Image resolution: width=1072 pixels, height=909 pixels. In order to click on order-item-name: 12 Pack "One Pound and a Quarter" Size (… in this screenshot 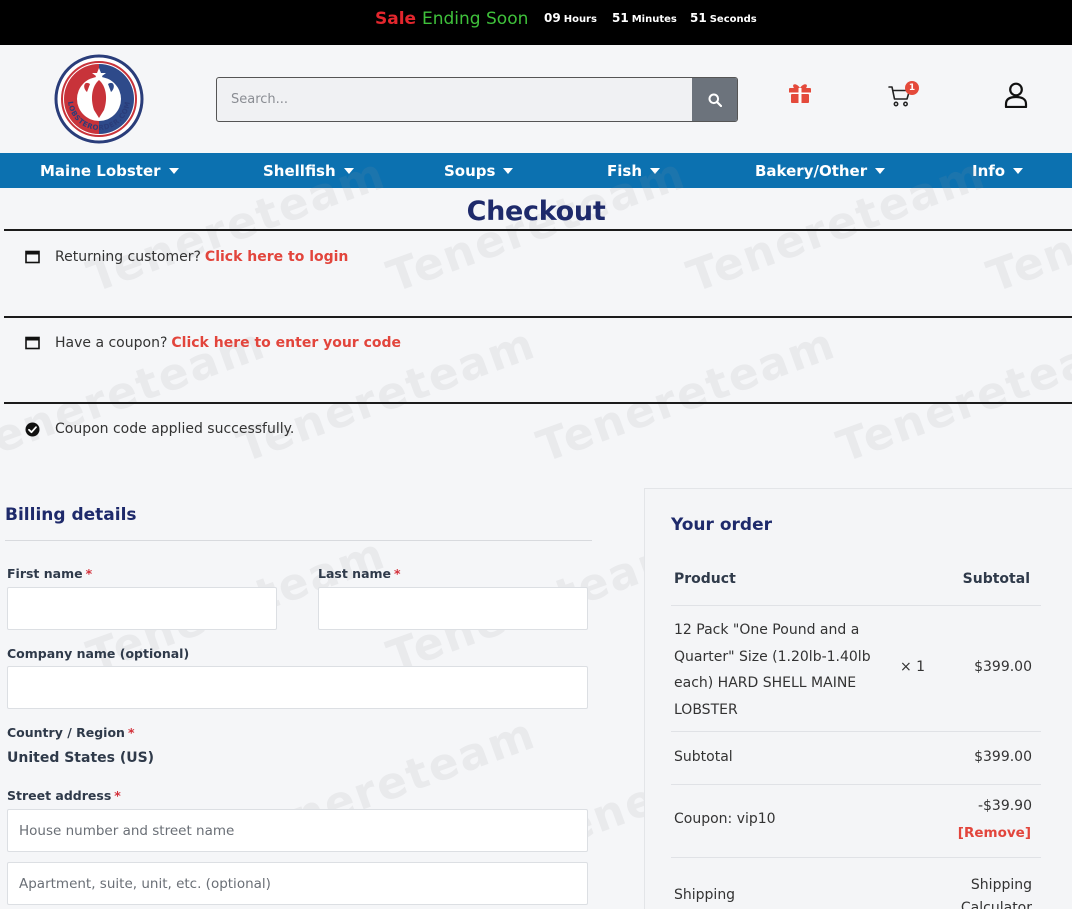, I will do `click(772, 670)`.